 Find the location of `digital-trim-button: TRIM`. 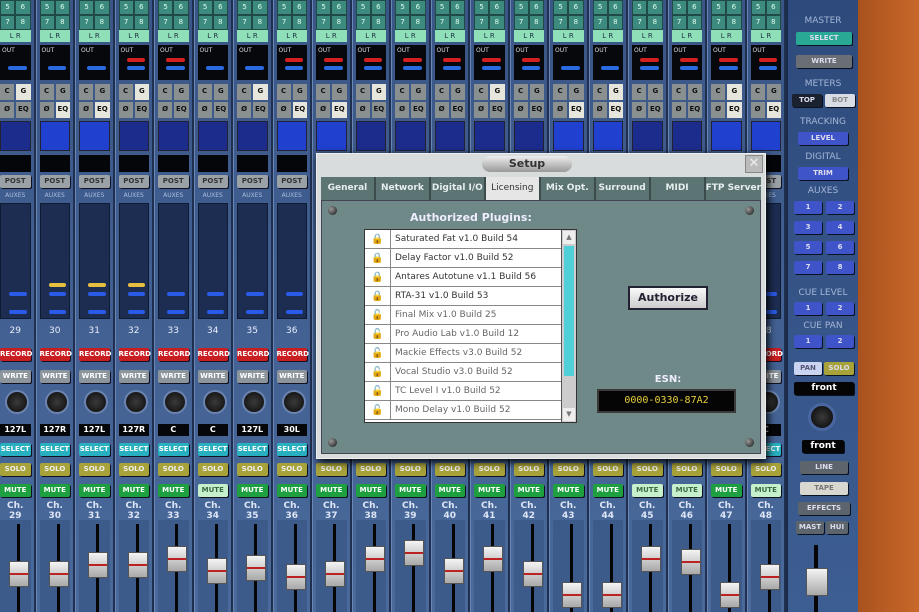

digital-trim-button: TRIM is located at coordinates (823, 173).